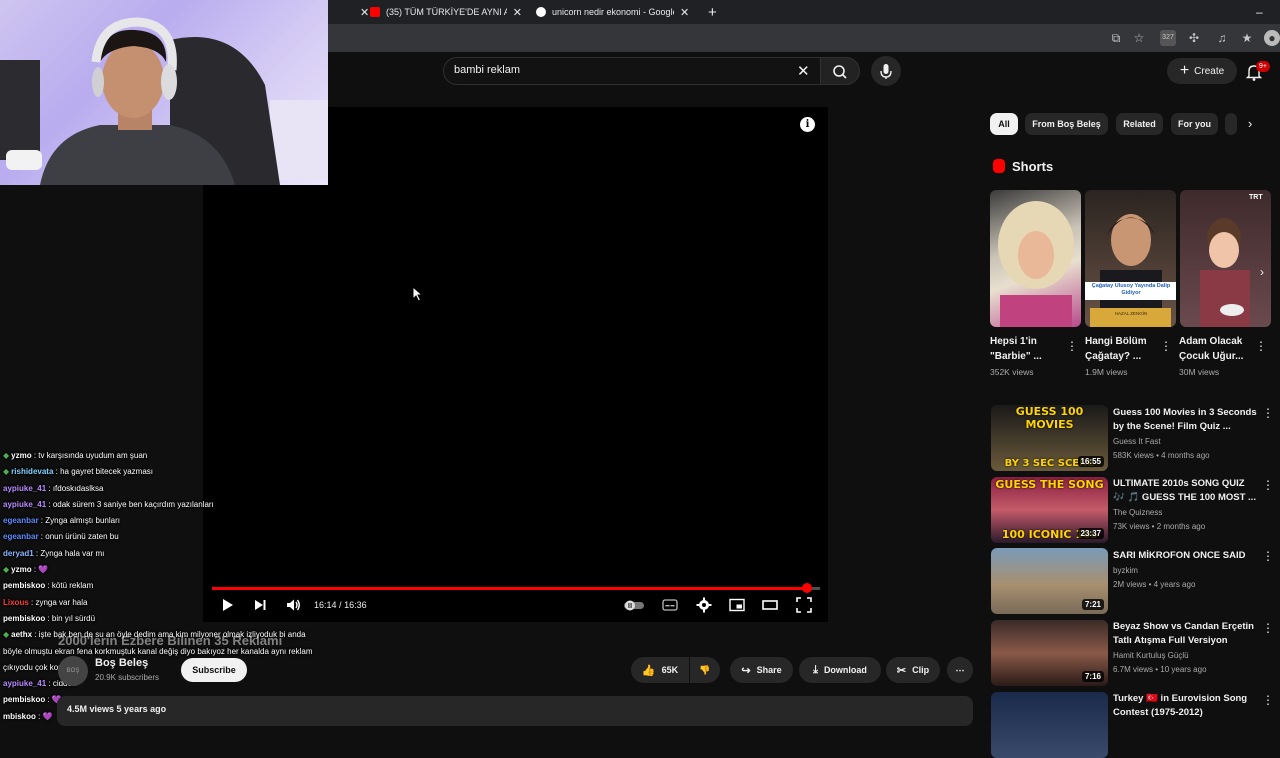 This screenshot has width=1280, height=758. I want to click on chip-for-you: For you, so click(1194, 124).